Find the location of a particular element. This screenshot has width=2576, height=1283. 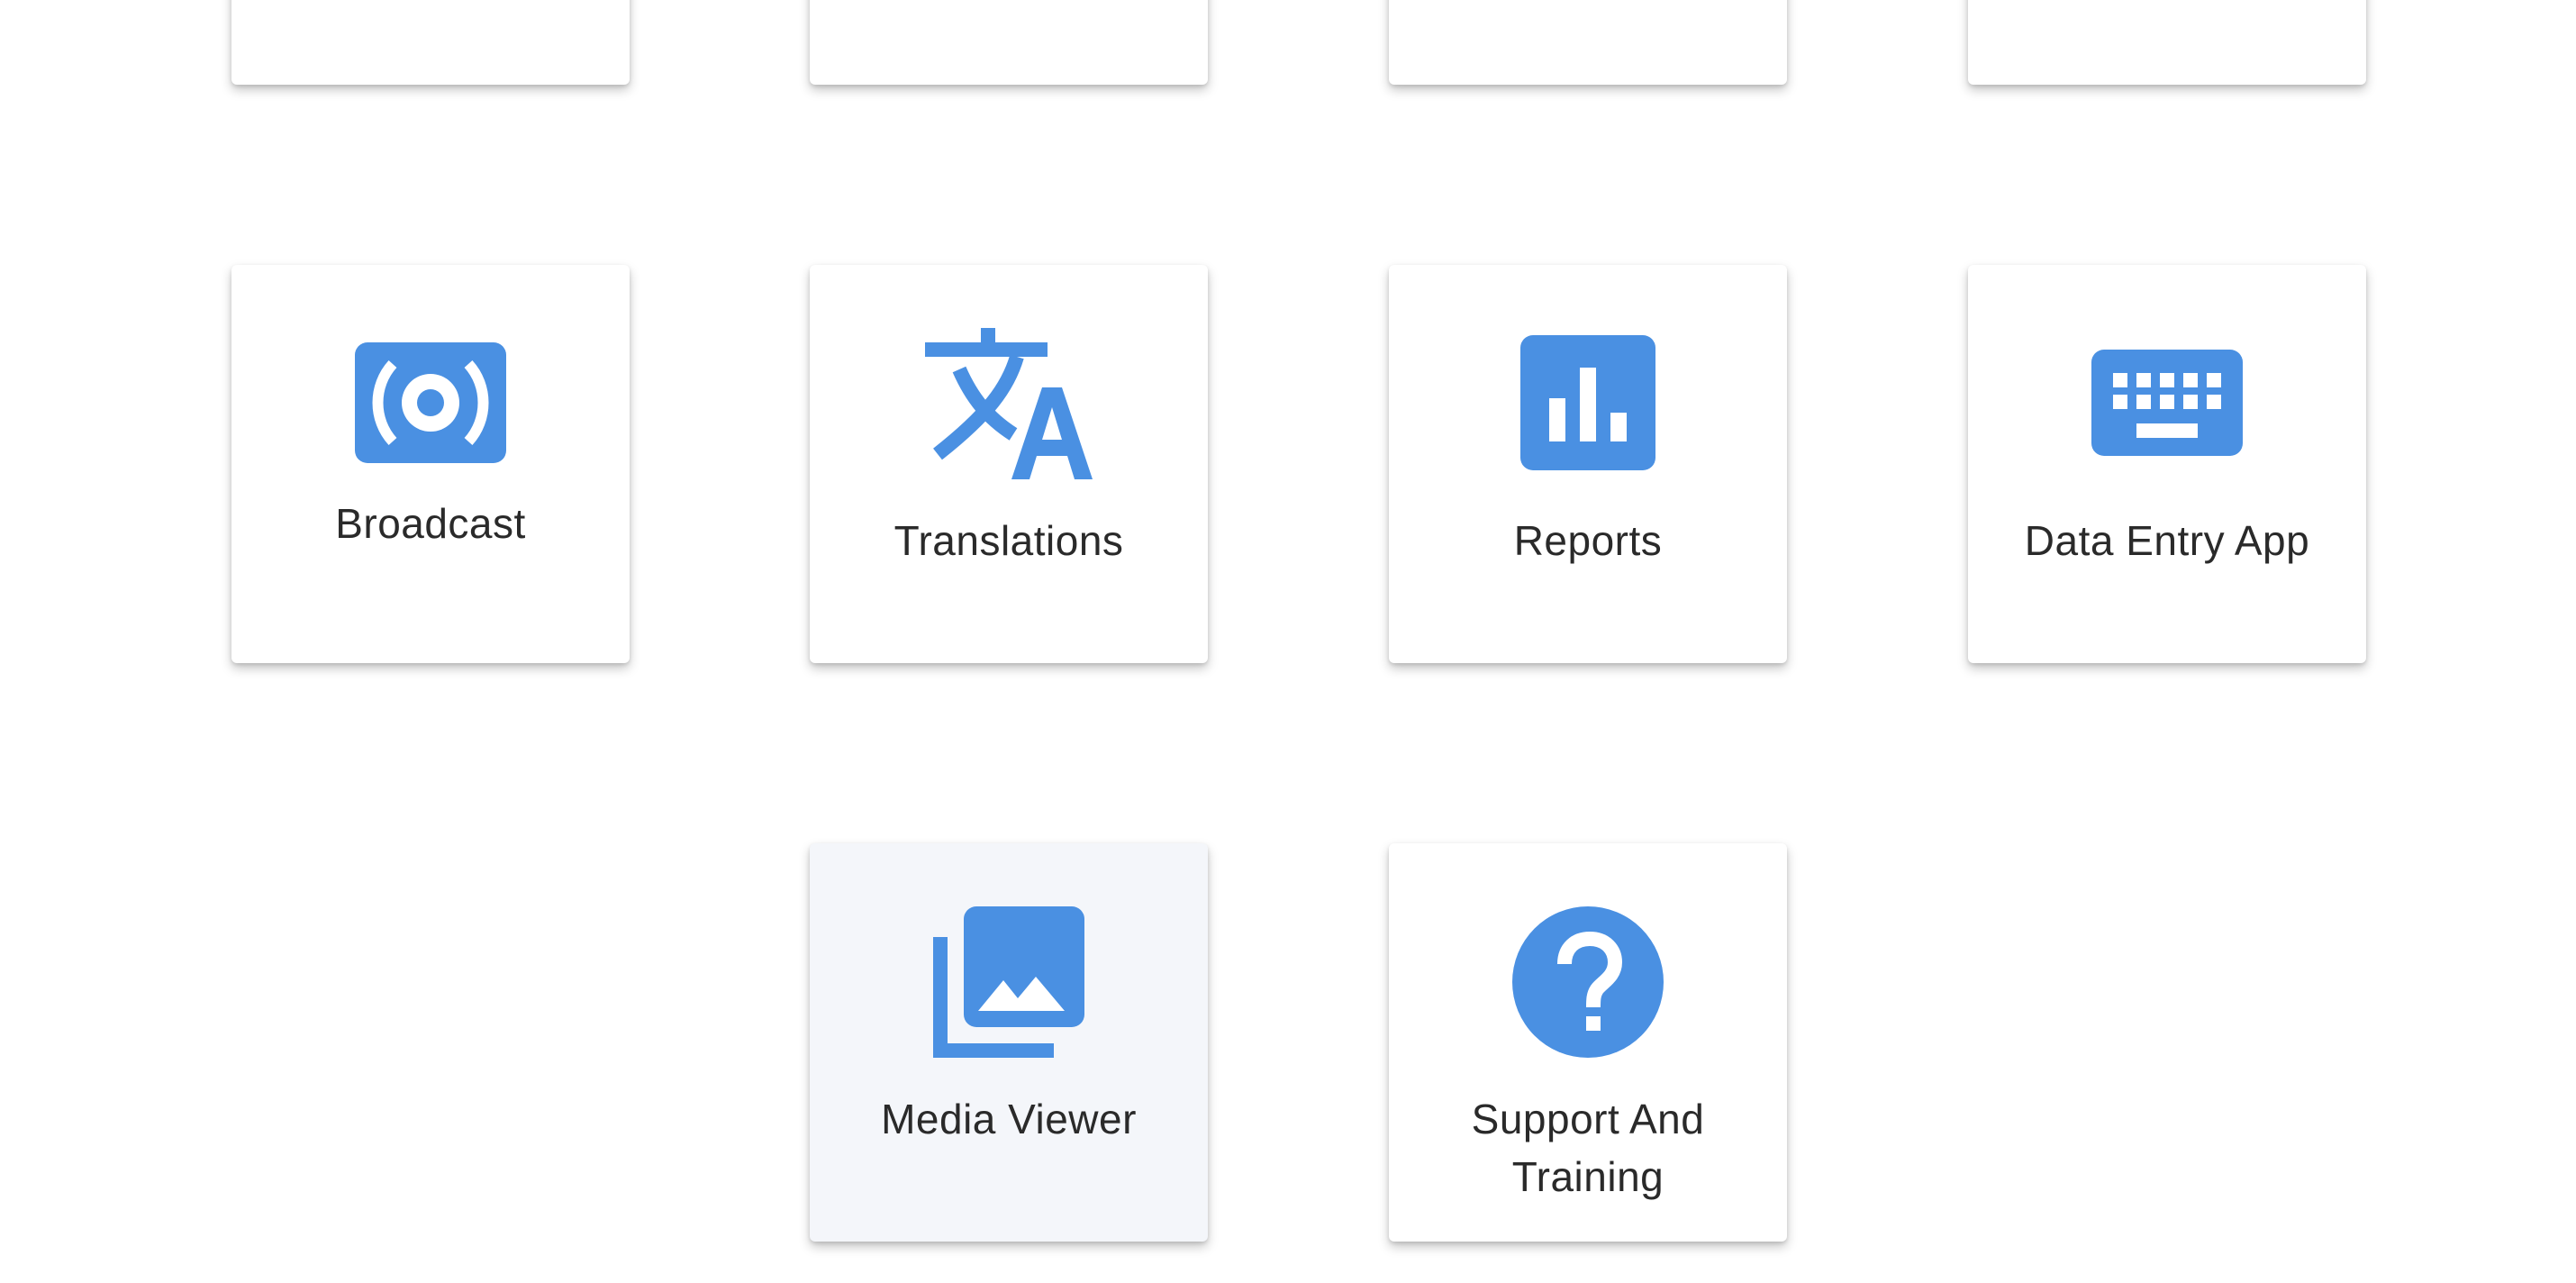

app-tile-support-and-training: Support And Training is located at coordinates (1588, 1042).